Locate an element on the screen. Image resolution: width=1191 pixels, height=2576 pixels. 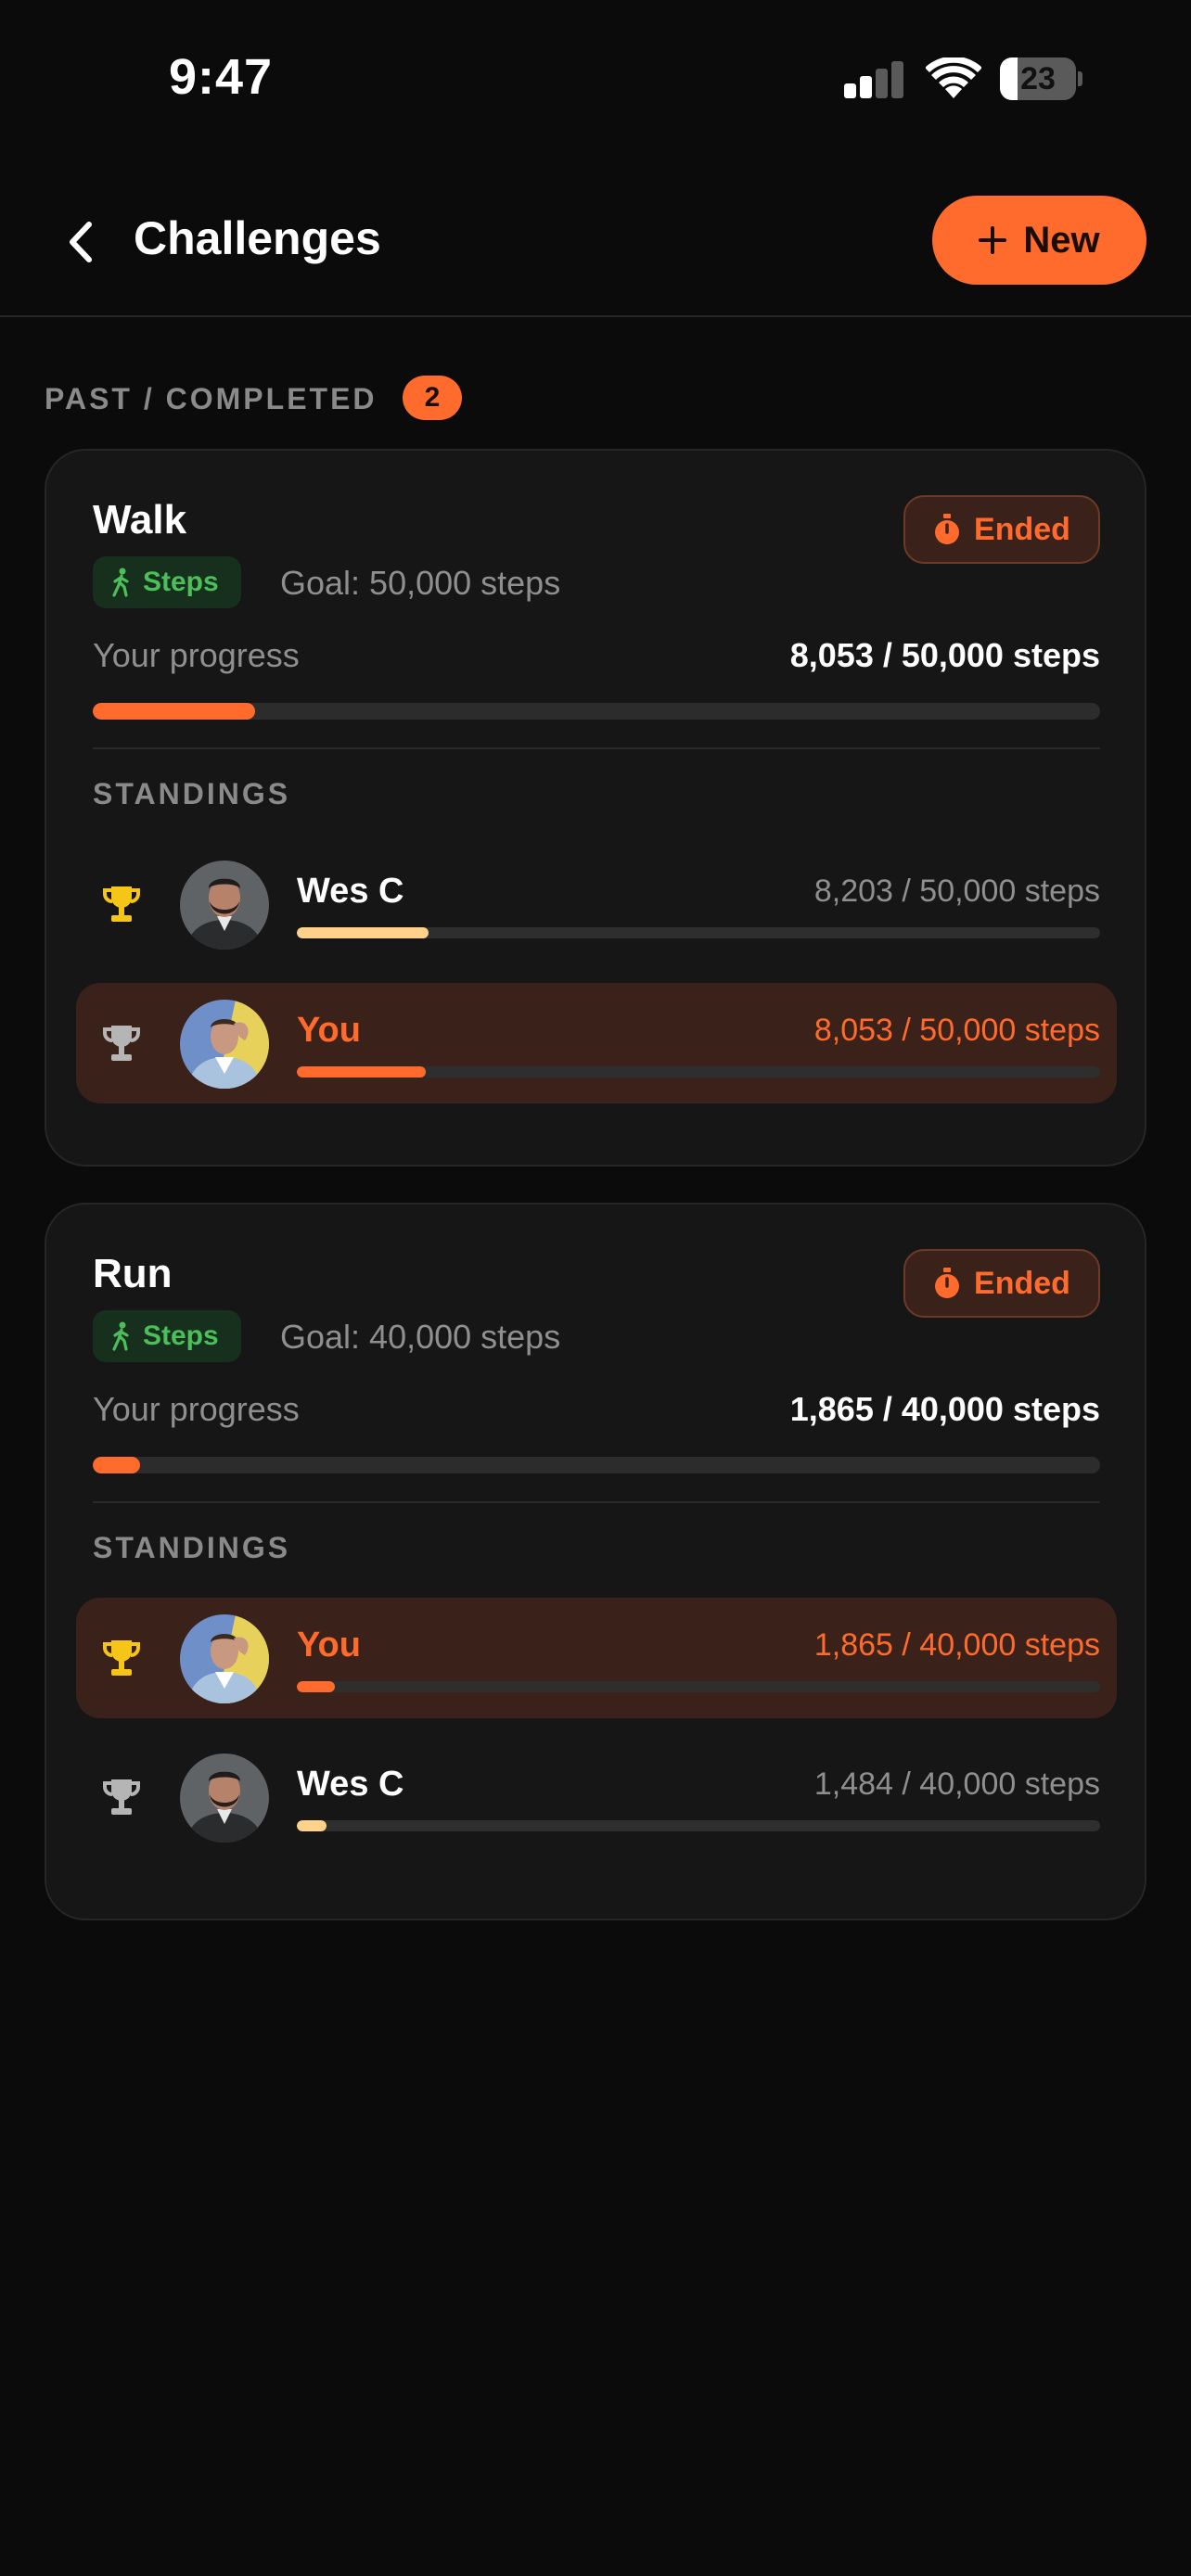
battery-percentage: 23 is located at coordinates (1038, 79).